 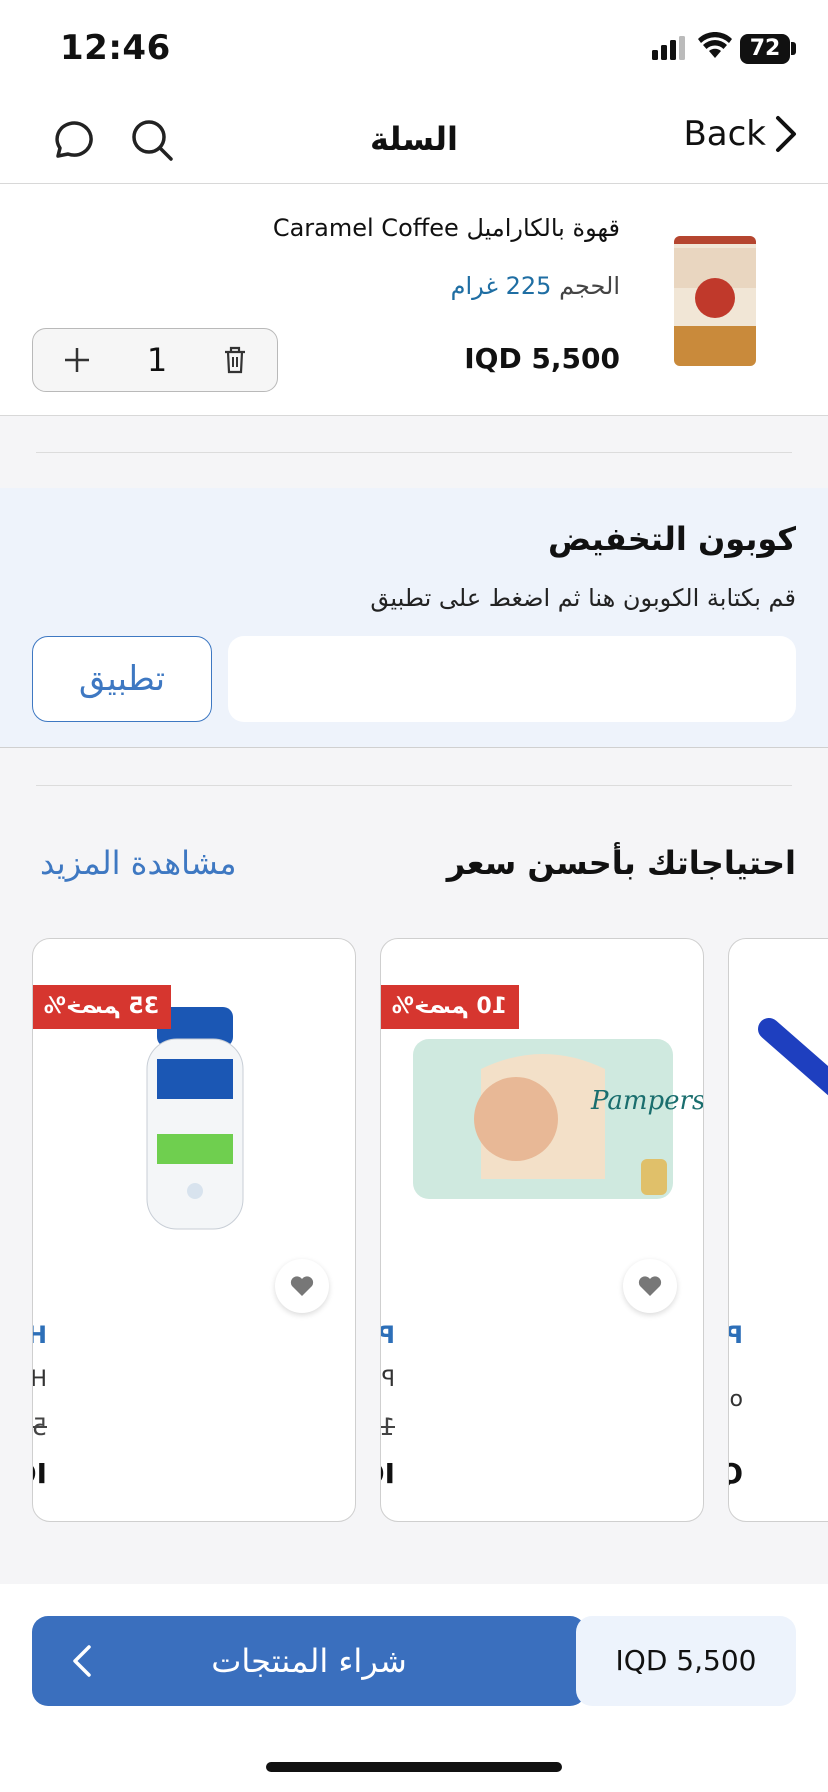 I want to click on nav-bar: السلة Back, so click(x=414, y=140).